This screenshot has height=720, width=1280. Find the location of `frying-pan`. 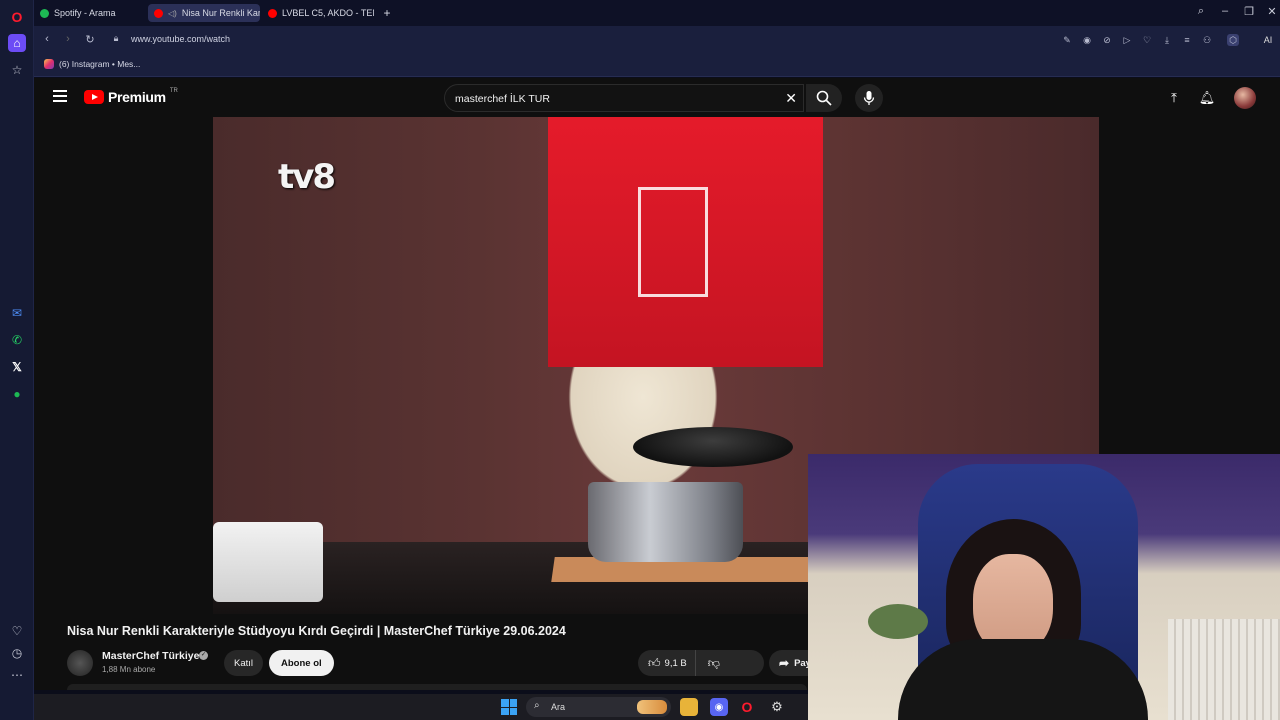

frying-pan is located at coordinates (713, 447).